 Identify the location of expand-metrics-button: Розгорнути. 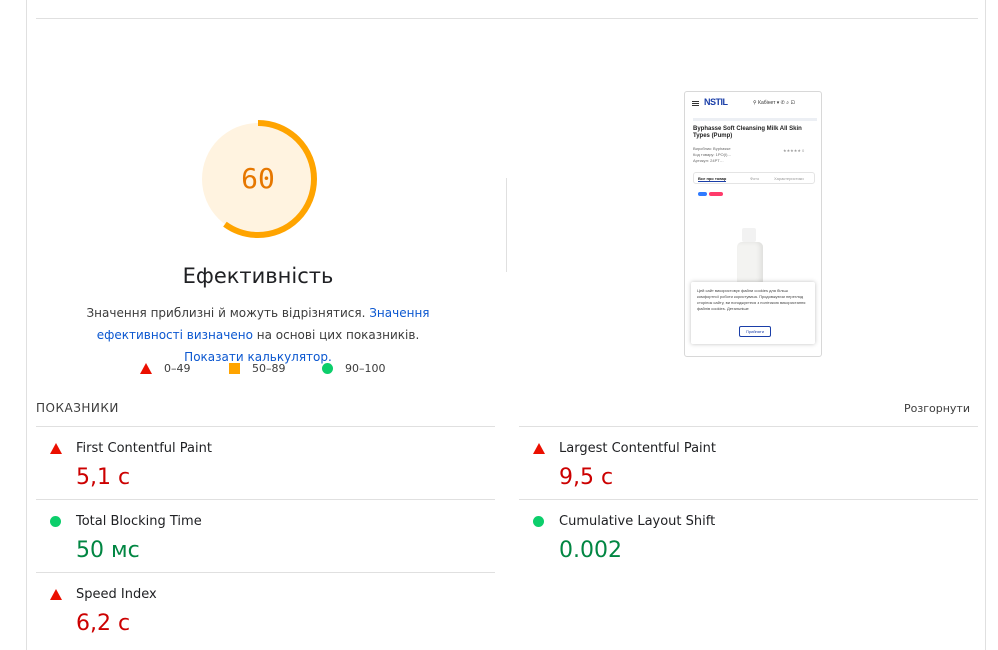
(937, 408).